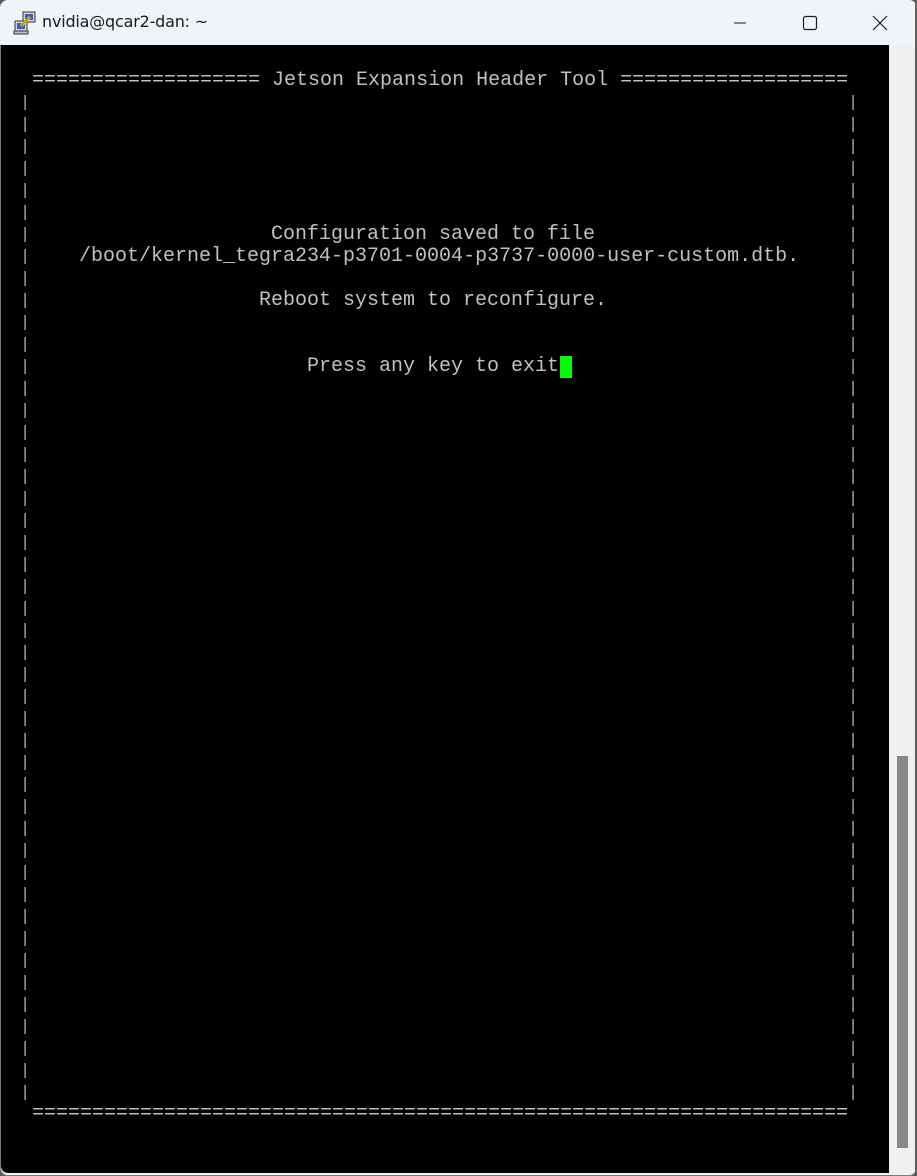 The image size is (917, 1176). I want to click on minimize-icon, so click(740, 22).